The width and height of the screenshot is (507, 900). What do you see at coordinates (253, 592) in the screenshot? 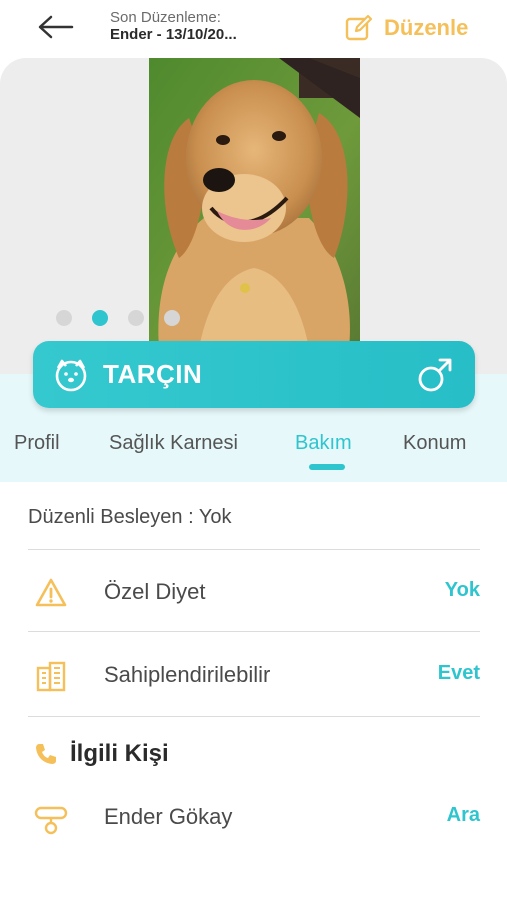
I see `special-diet-row: Özel Diyet Yok` at bounding box center [253, 592].